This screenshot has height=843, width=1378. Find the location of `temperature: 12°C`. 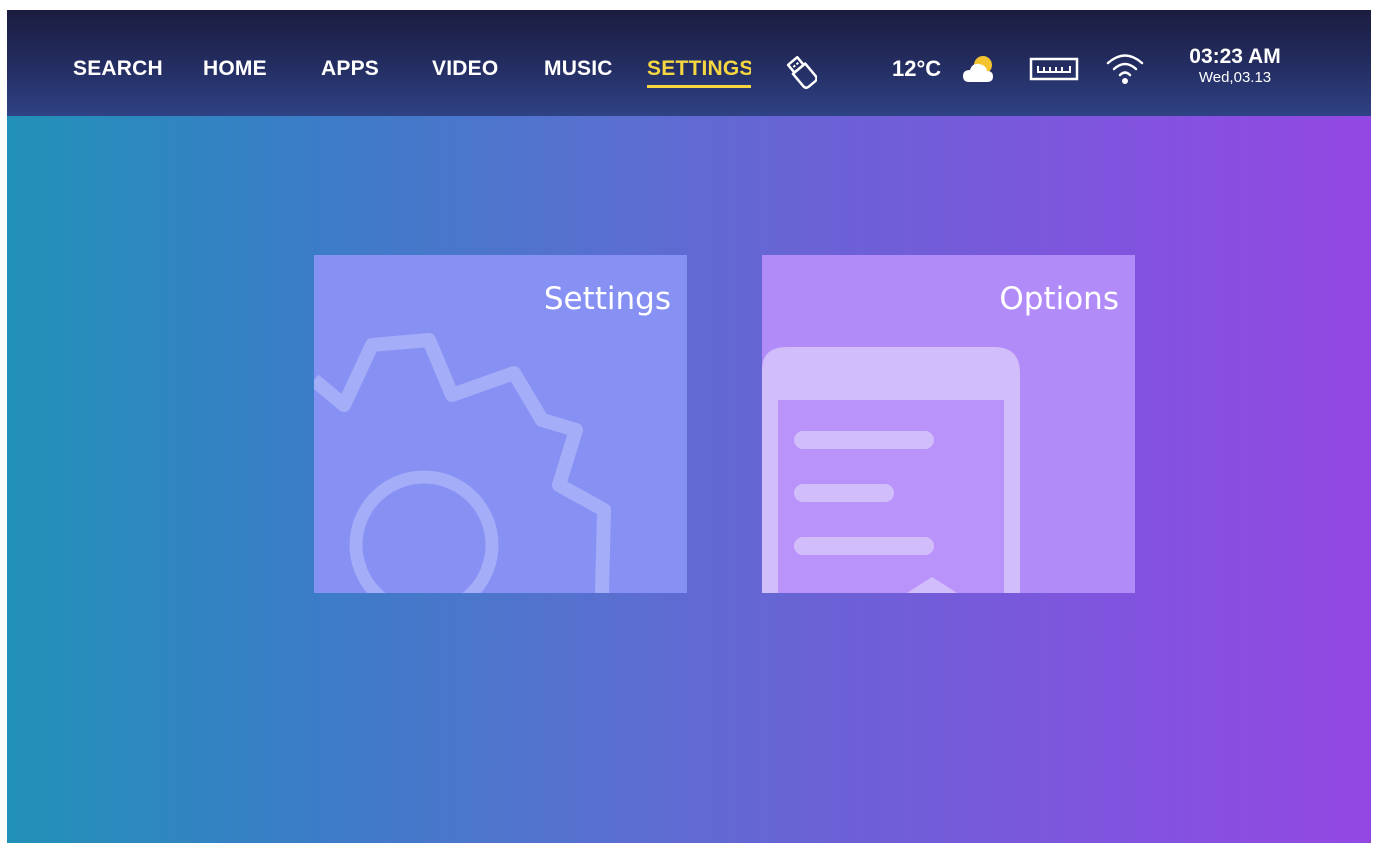

temperature: 12°C is located at coordinates (917, 68).